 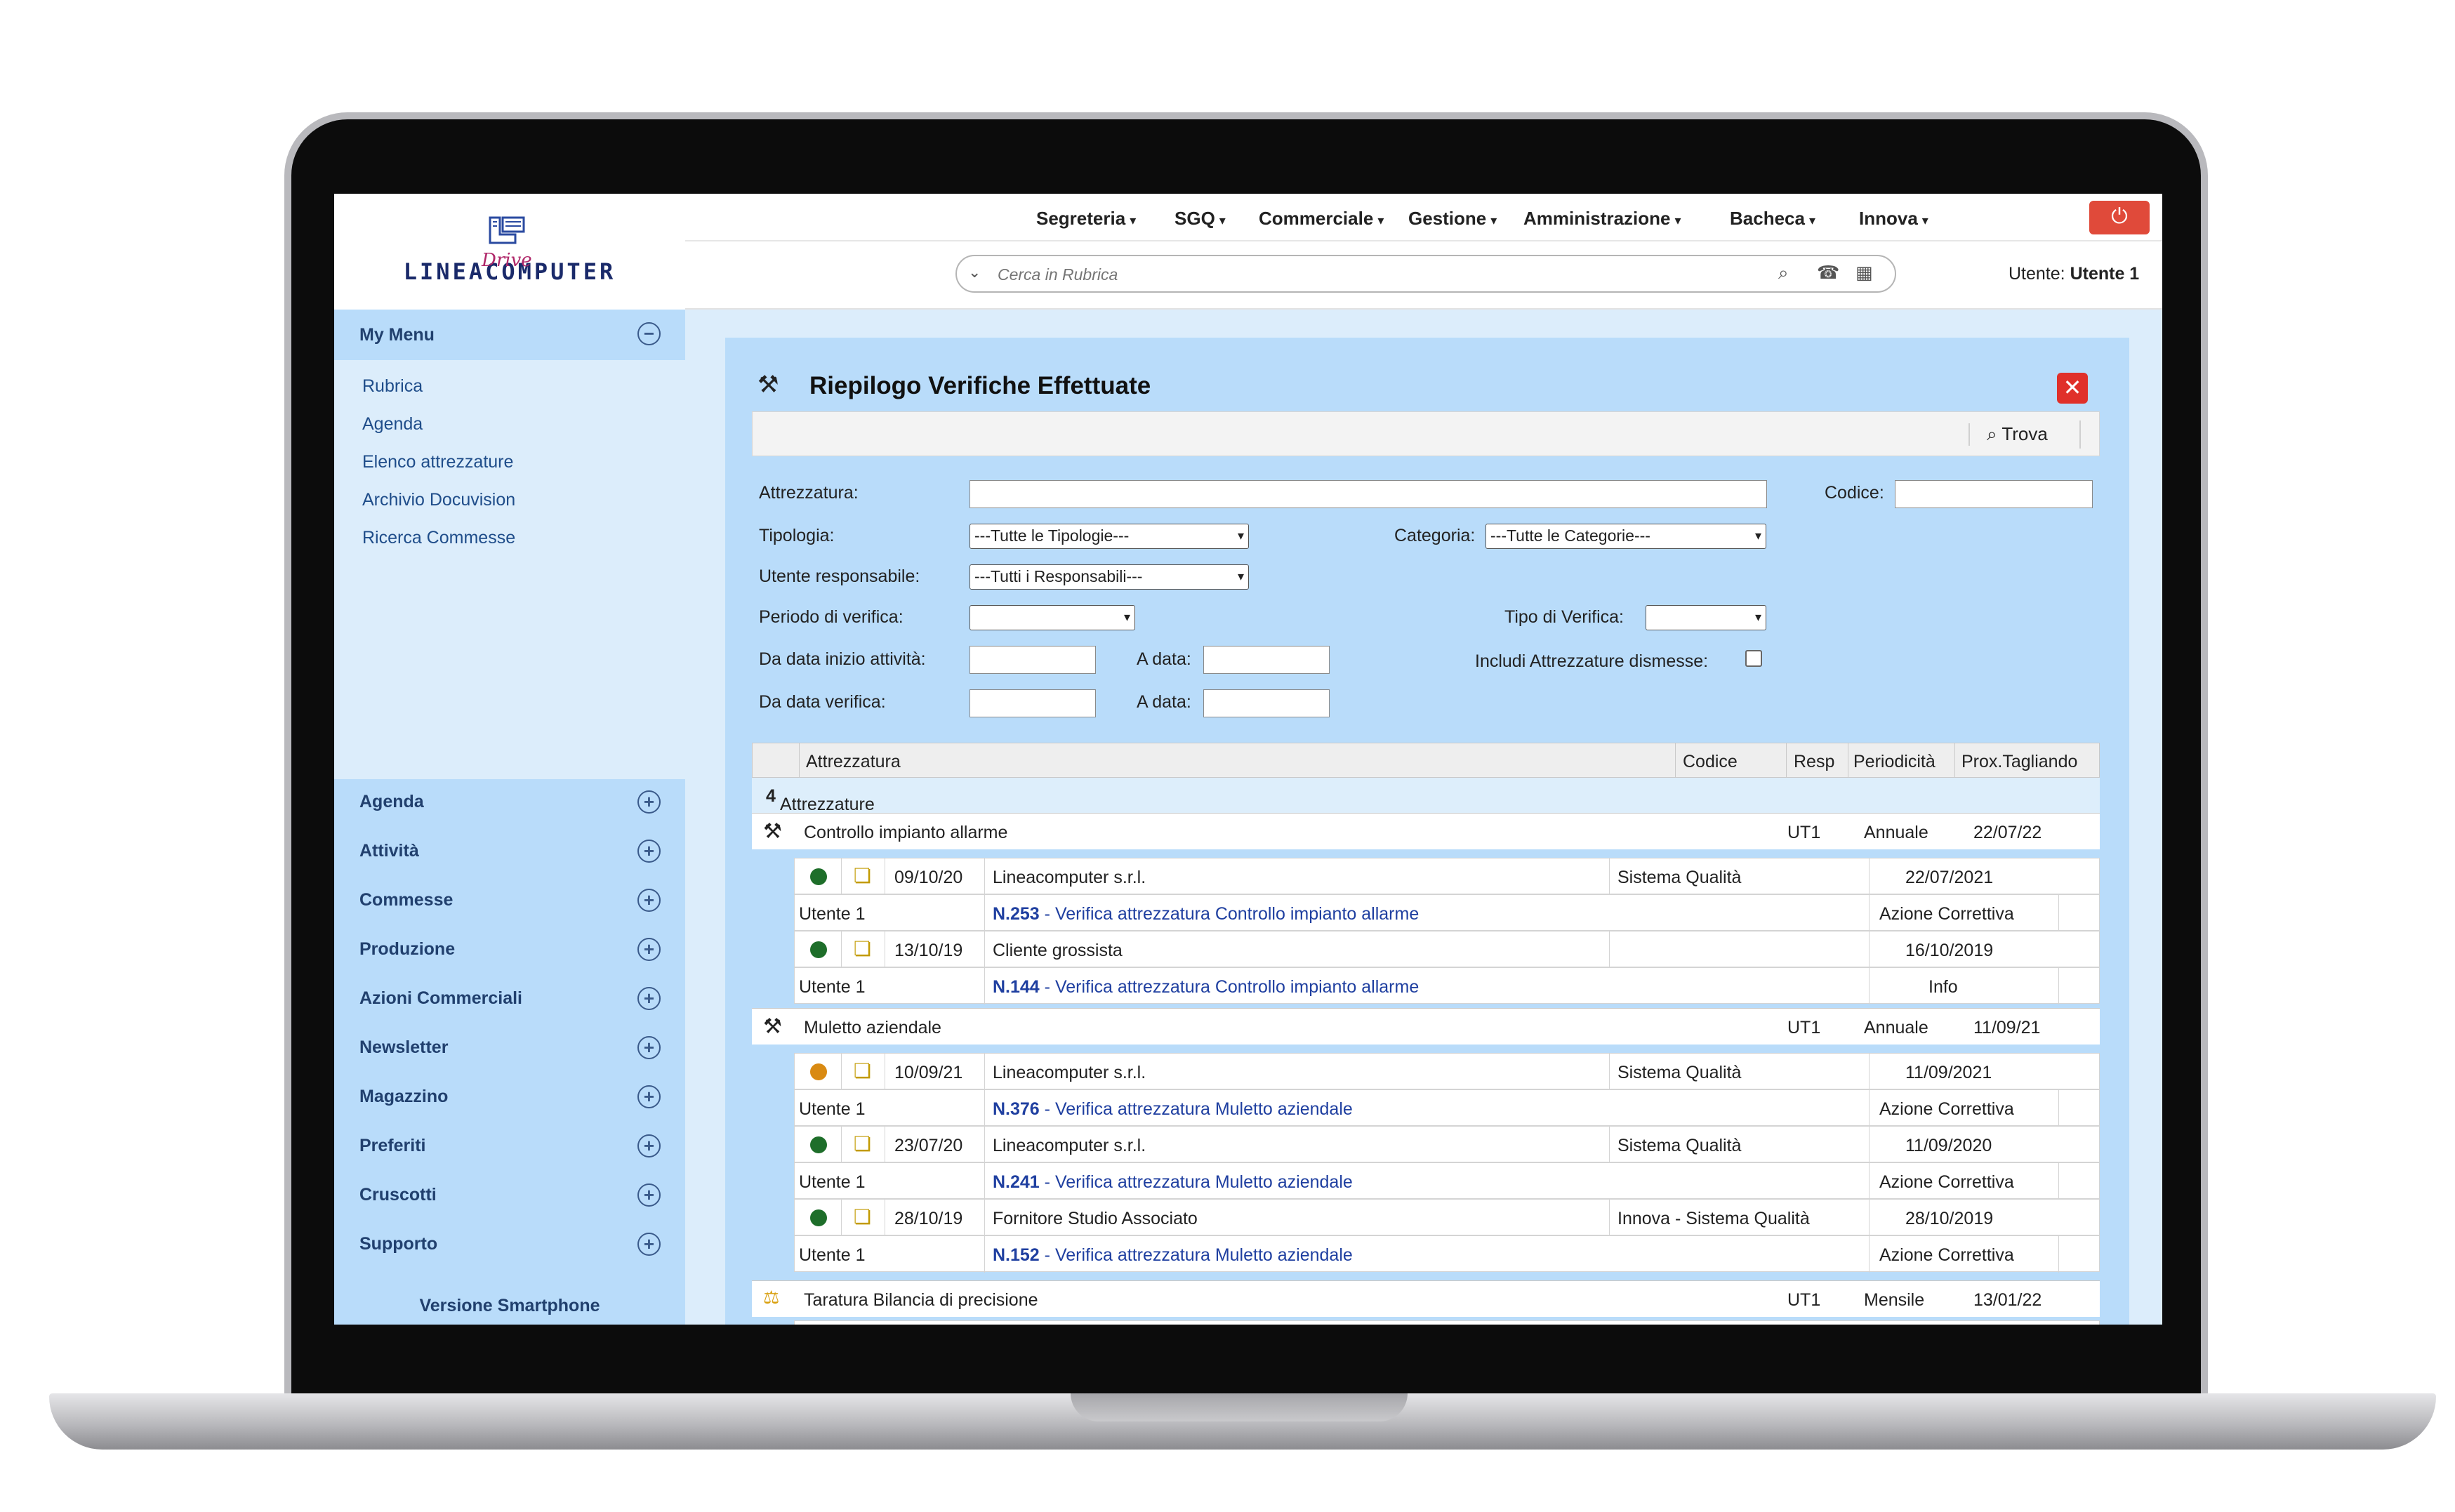 What do you see at coordinates (974, 272) in the screenshot?
I see `chevron-down-icon: ⌄` at bounding box center [974, 272].